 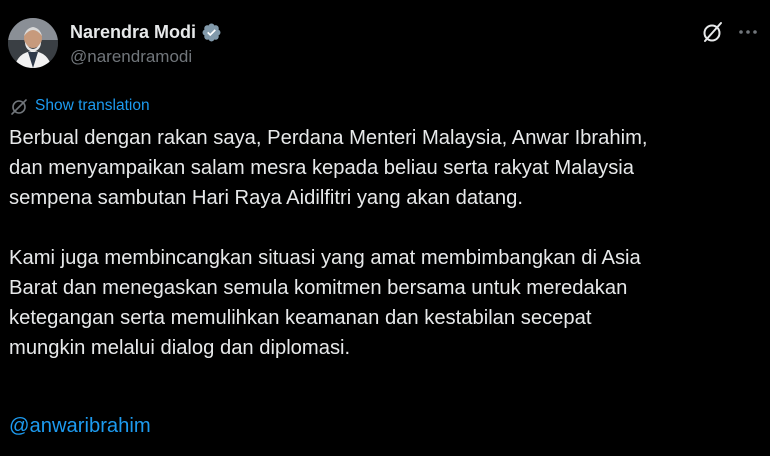 What do you see at coordinates (131, 57) in the screenshot?
I see `author-handle: @narendramodi` at bounding box center [131, 57].